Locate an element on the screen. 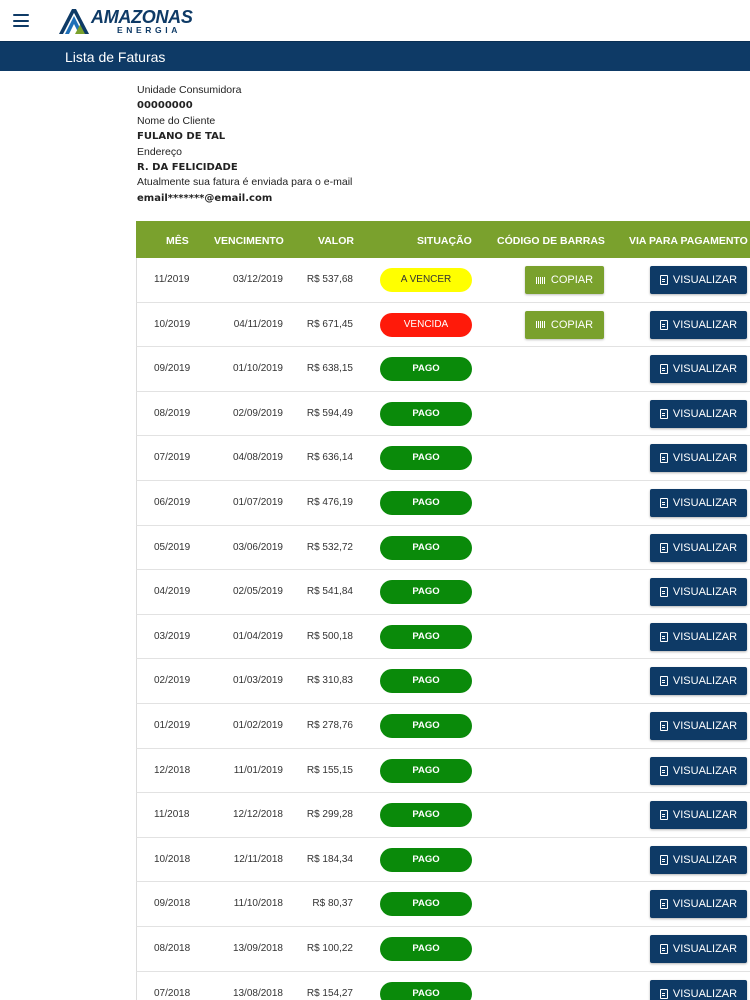 The image size is (750, 1000). cell-mes: 09/2019 is located at coordinates (172, 369).